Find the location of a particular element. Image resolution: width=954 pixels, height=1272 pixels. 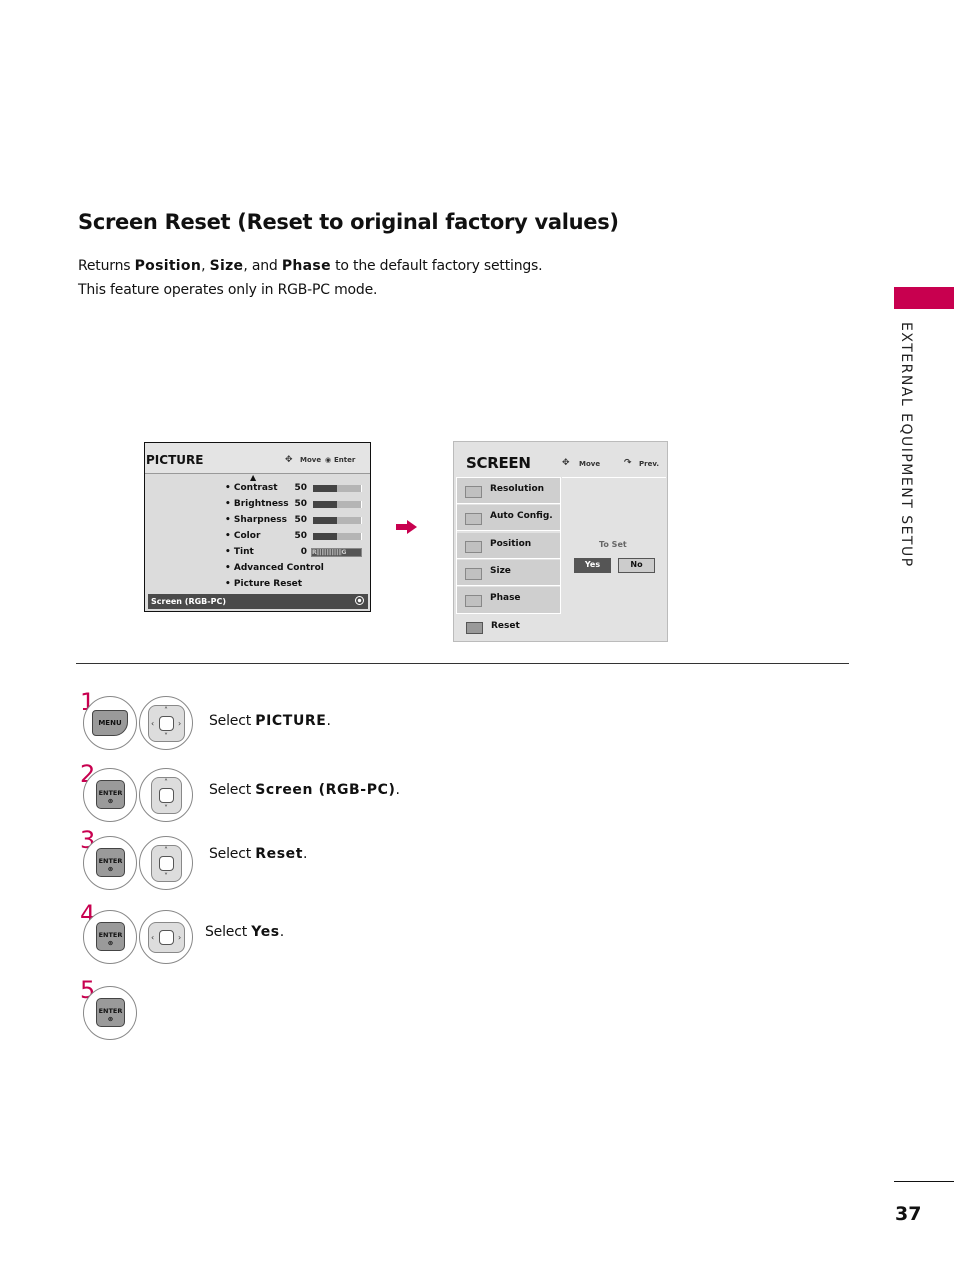

submenu-item-auto-config: Auto Config. is located at coordinates (508, 518).